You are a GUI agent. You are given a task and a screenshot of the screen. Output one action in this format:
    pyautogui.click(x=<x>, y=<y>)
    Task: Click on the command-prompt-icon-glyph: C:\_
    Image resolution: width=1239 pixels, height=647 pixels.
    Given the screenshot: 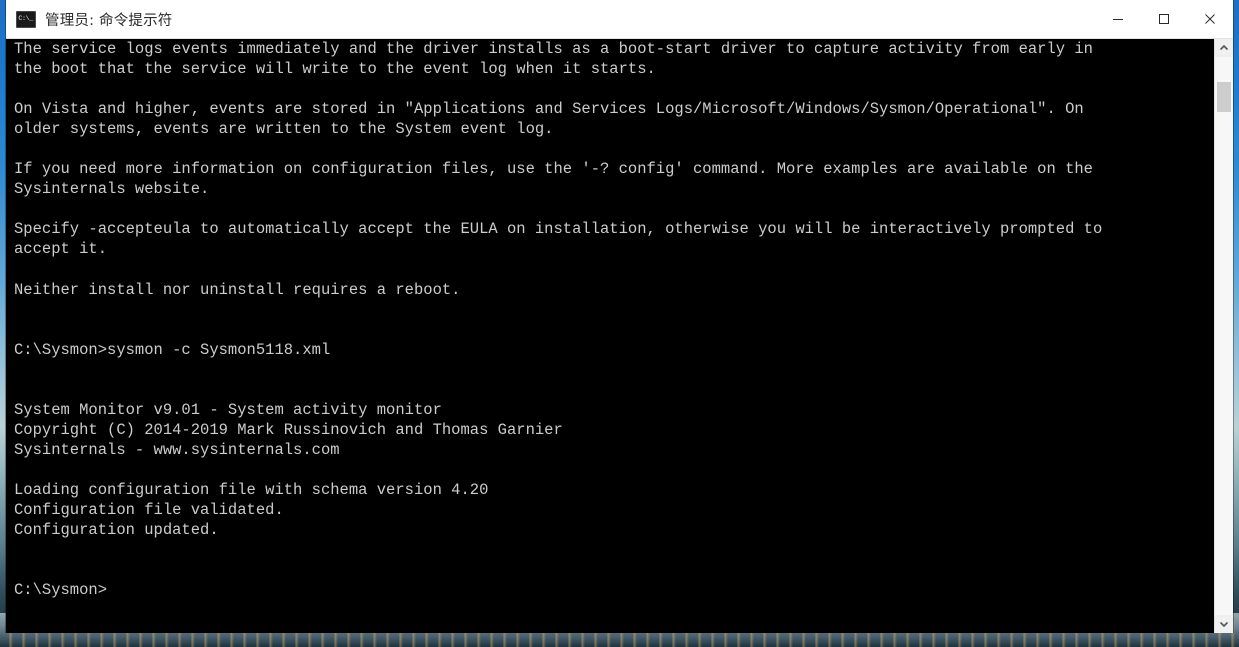 What is the action you would take?
    pyautogui.click(x=26, y=18)
    